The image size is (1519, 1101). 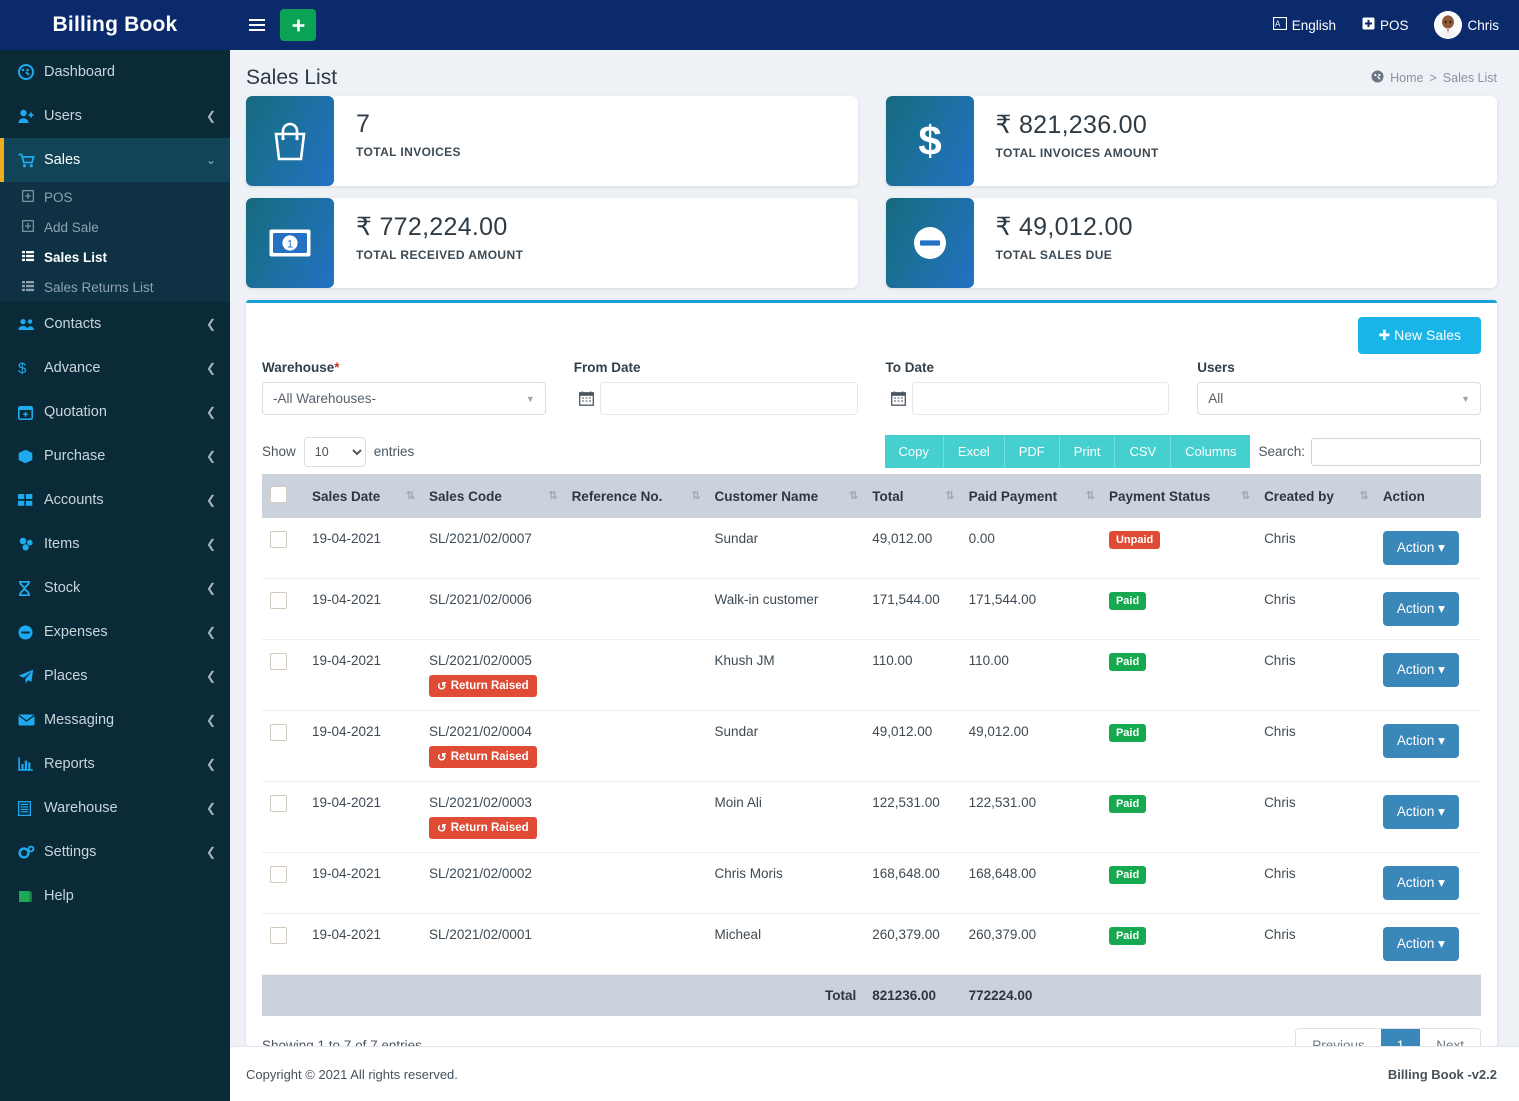 I want to click on pos-link: POS, so click(x=1385, y=25).